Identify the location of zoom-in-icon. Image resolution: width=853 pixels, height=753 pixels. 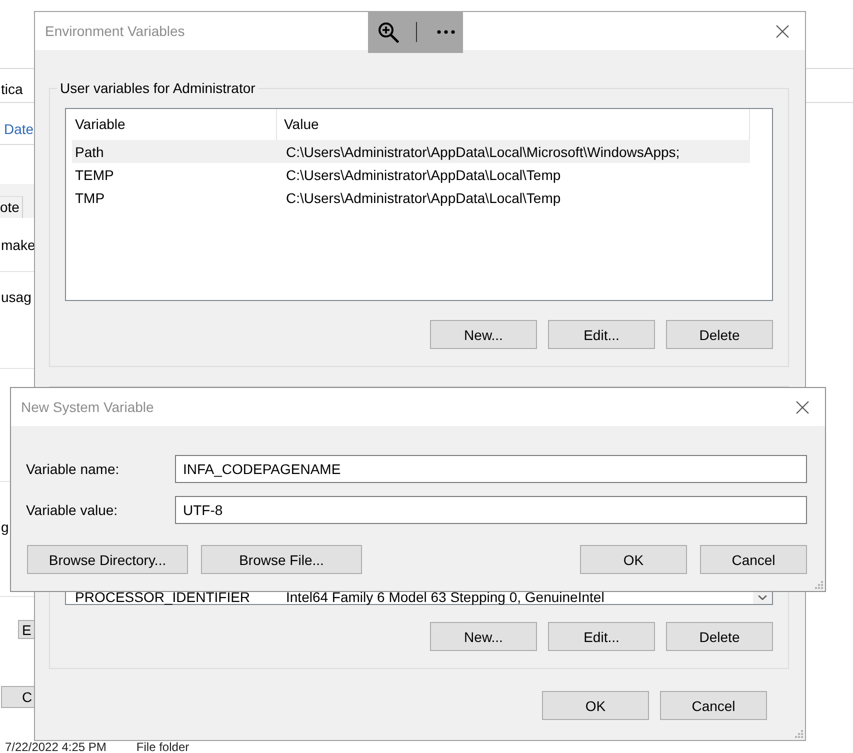
(388, 32).